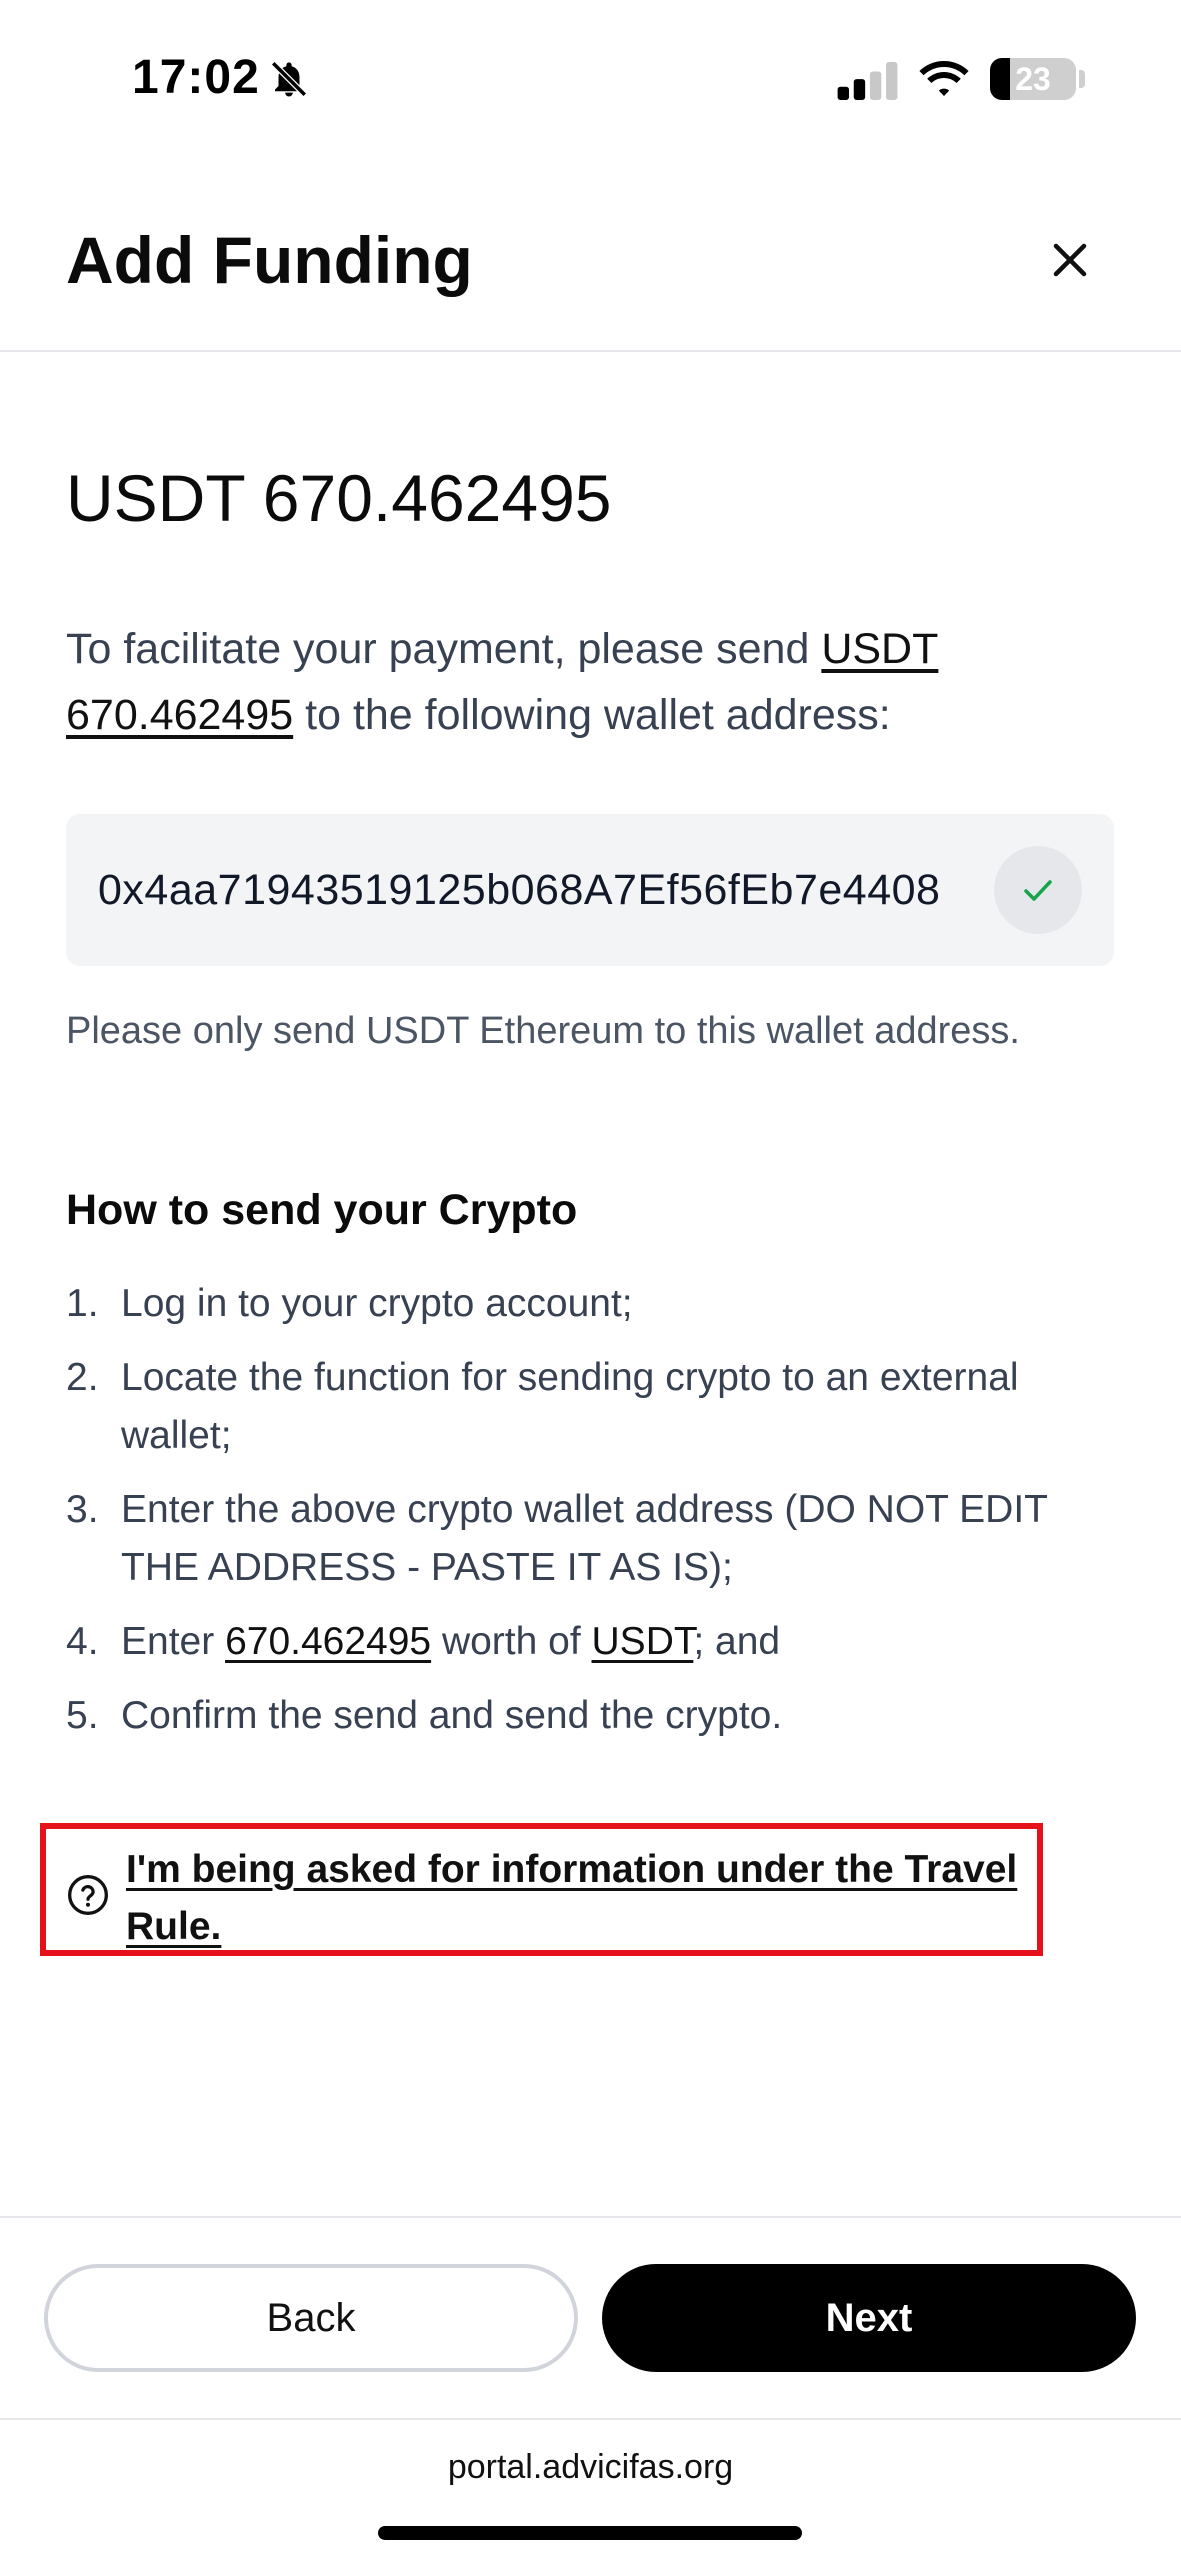  I want to click on how-to-title: How to send your Crypto, so click(322, 1210).